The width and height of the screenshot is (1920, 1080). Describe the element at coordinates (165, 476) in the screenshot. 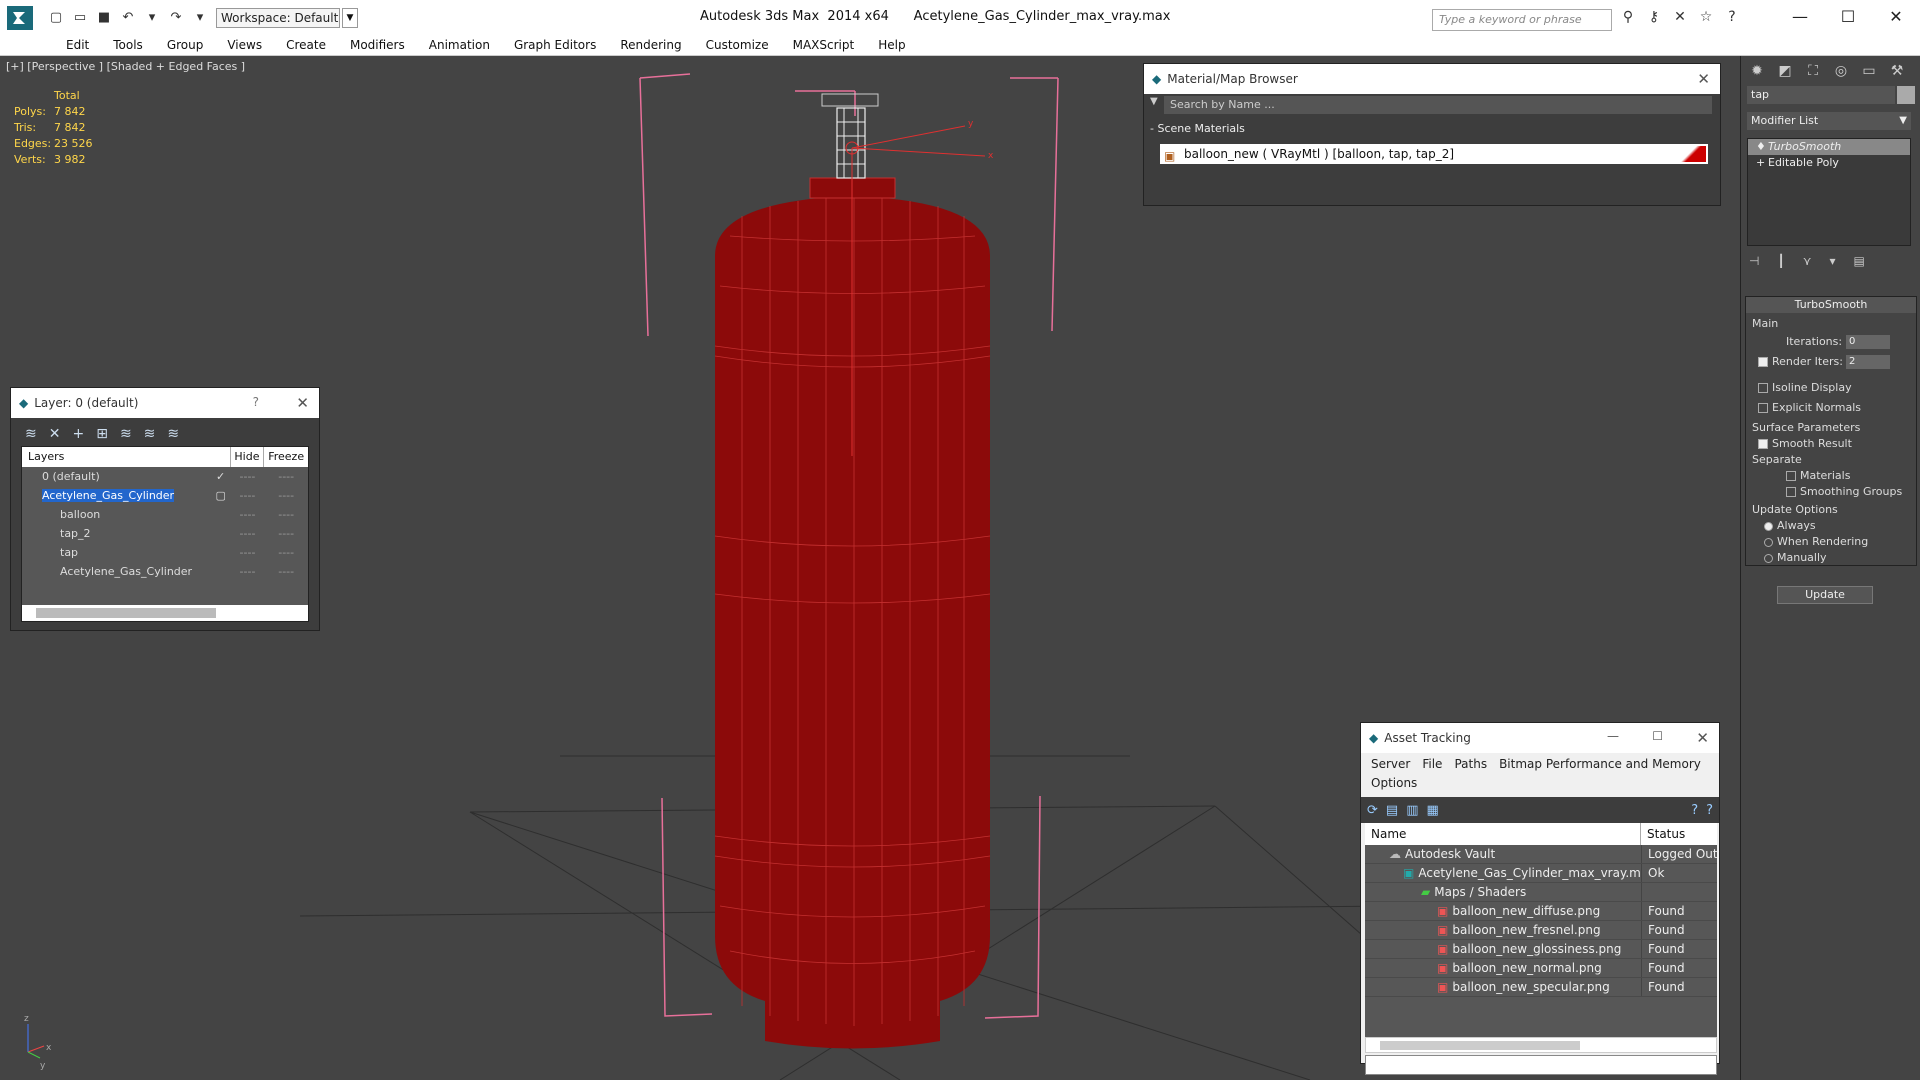

I see `table-row: 0 (default) ✓ ---- ----` at that location.